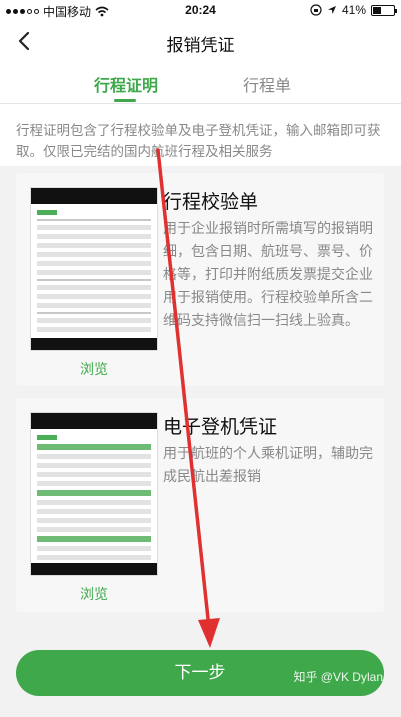  I want to click on card-text-boarding-pass: 用于航班的个人乘机证明，辅助完成民航出差报销, so click(268, 464).